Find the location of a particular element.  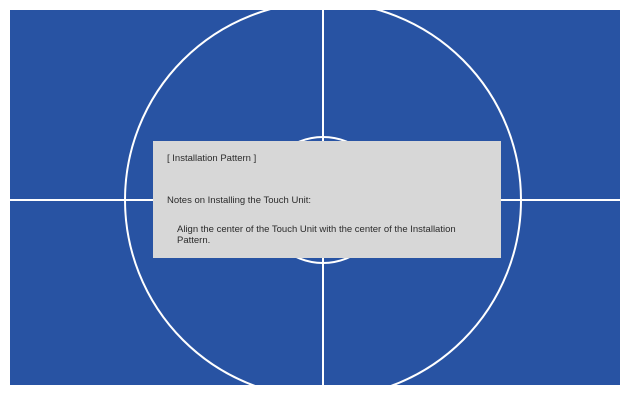

notes-title: [ Installation Pattern ] is located at coordinates (212, 158).